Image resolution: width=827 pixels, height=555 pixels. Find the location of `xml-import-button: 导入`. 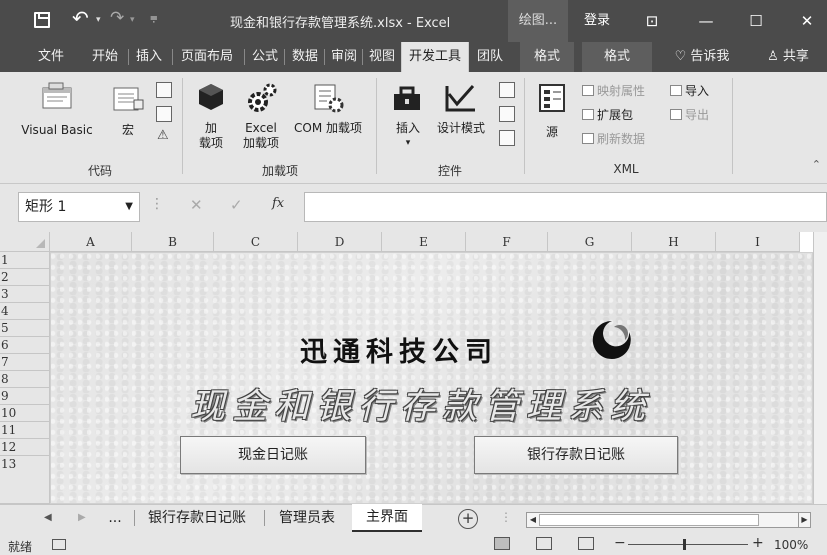

xml-import-button: 导入 is located at coordinates (689, 90).